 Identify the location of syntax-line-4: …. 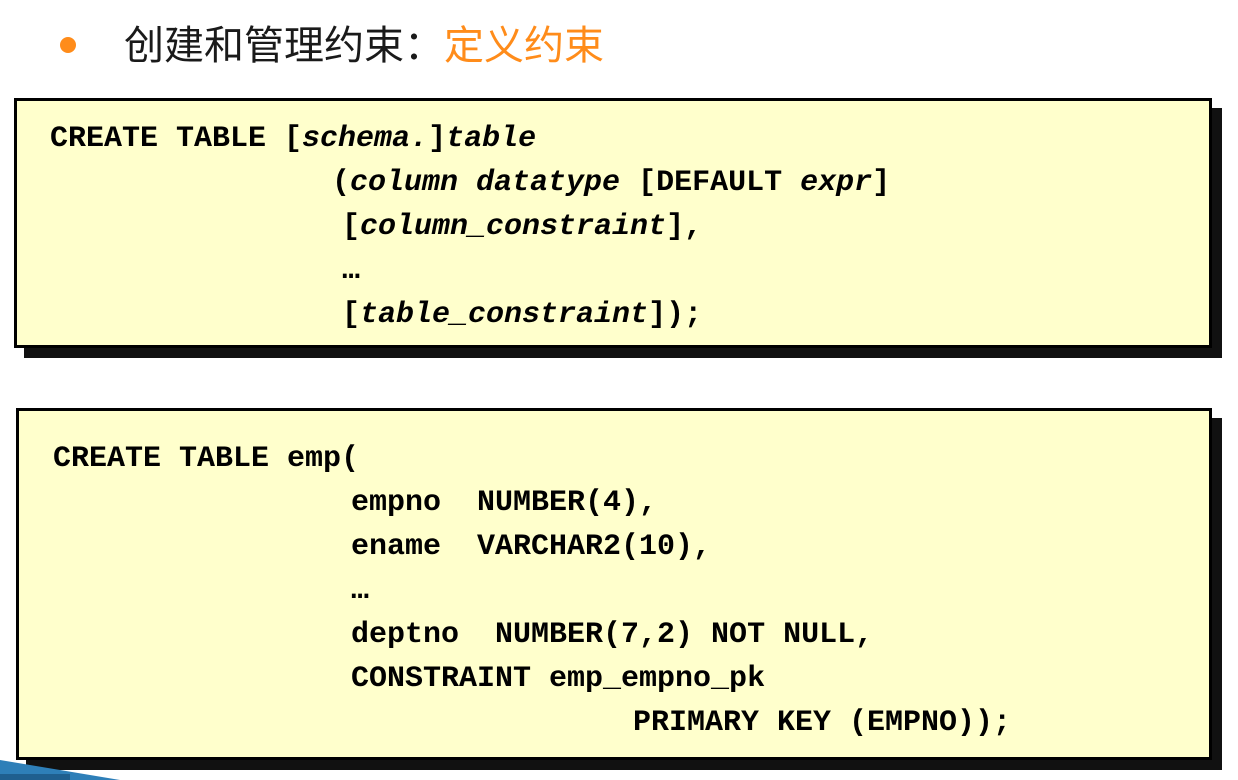
(351, 271).